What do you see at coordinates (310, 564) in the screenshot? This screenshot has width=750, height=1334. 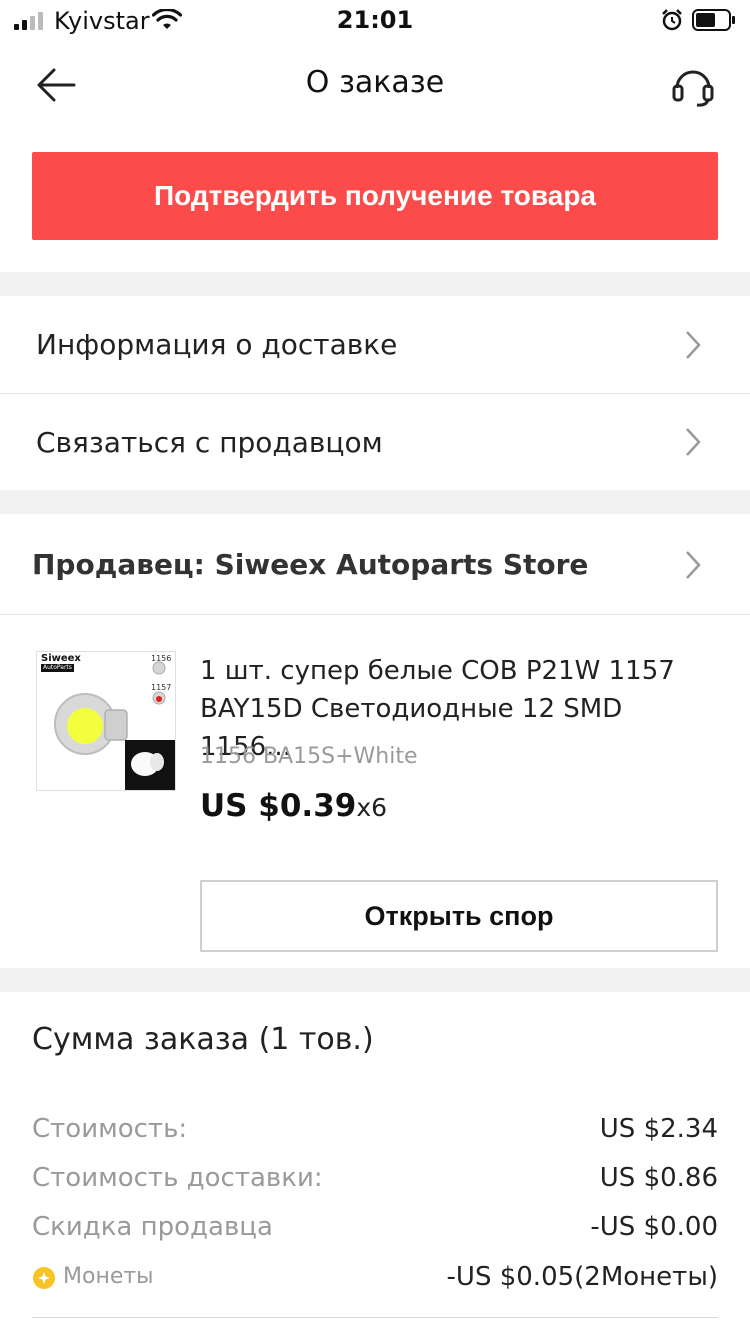 I see `seller-name: Продавец: Siweex Autoparts Store` at bounding box center [310, 564].